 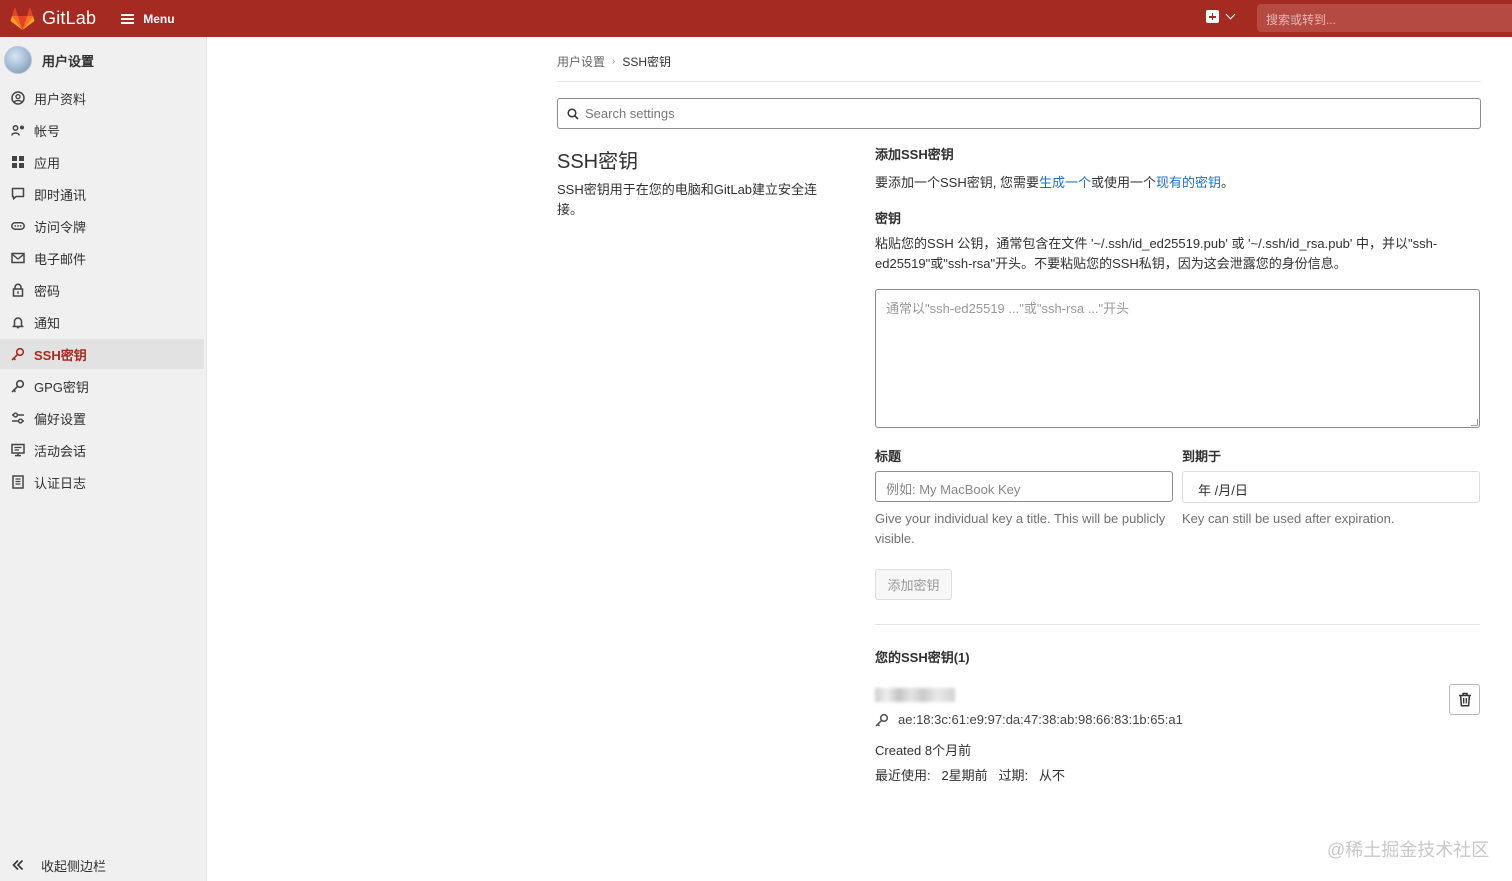 What do you see at coordinates (102, 482) in the screenshot?
I see `sidebar-item-authentication-log: 认证日志` at bounding box center [102, 482].